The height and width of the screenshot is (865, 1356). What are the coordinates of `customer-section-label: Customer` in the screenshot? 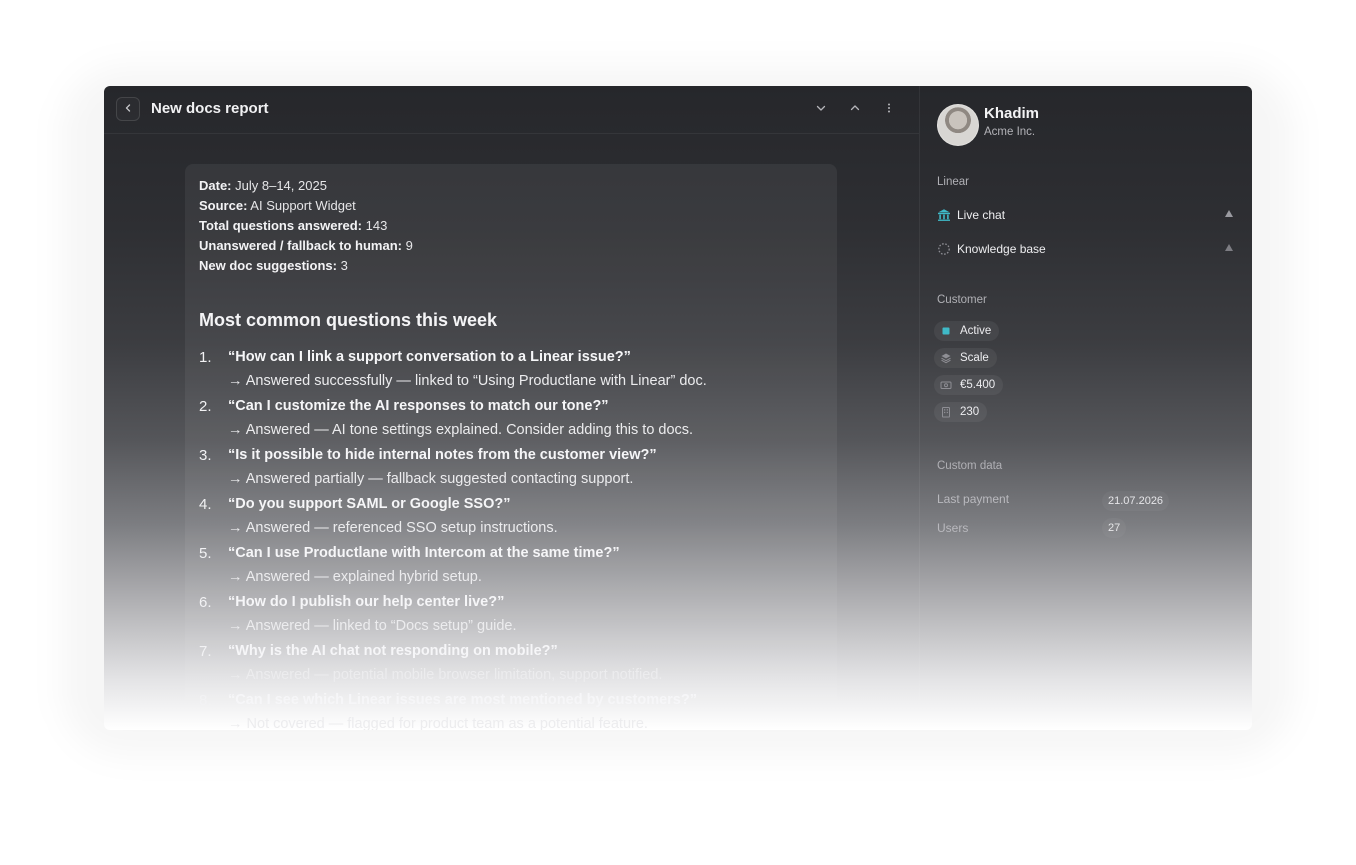 It's located at (962, 300).